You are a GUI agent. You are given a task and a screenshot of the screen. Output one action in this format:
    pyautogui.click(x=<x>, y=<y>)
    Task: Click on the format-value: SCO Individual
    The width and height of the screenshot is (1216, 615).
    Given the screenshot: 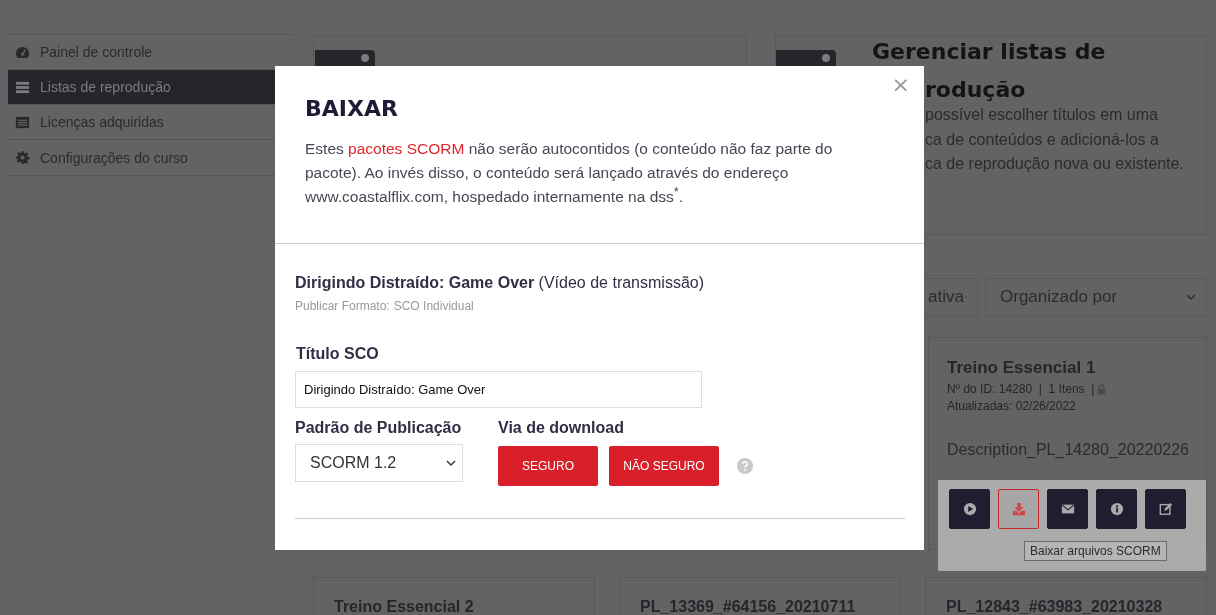 What is the action you would take?
    pyautogui.click(x=433, y=306)
    